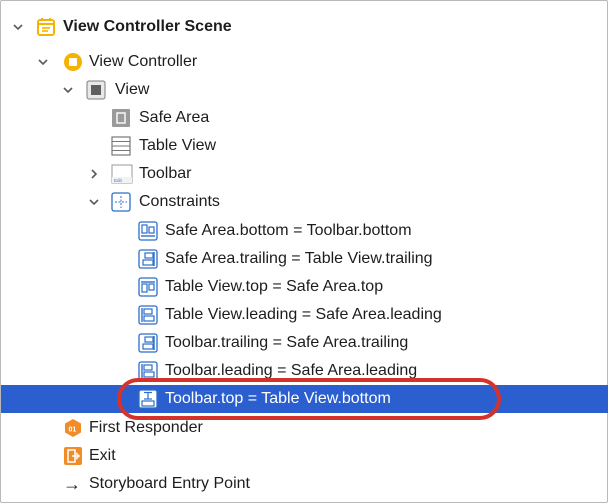 The width and height of the screenshot is (608, 503). I want to click on outline-row-toolbar: Edit Toolbar, so click(304, 174).